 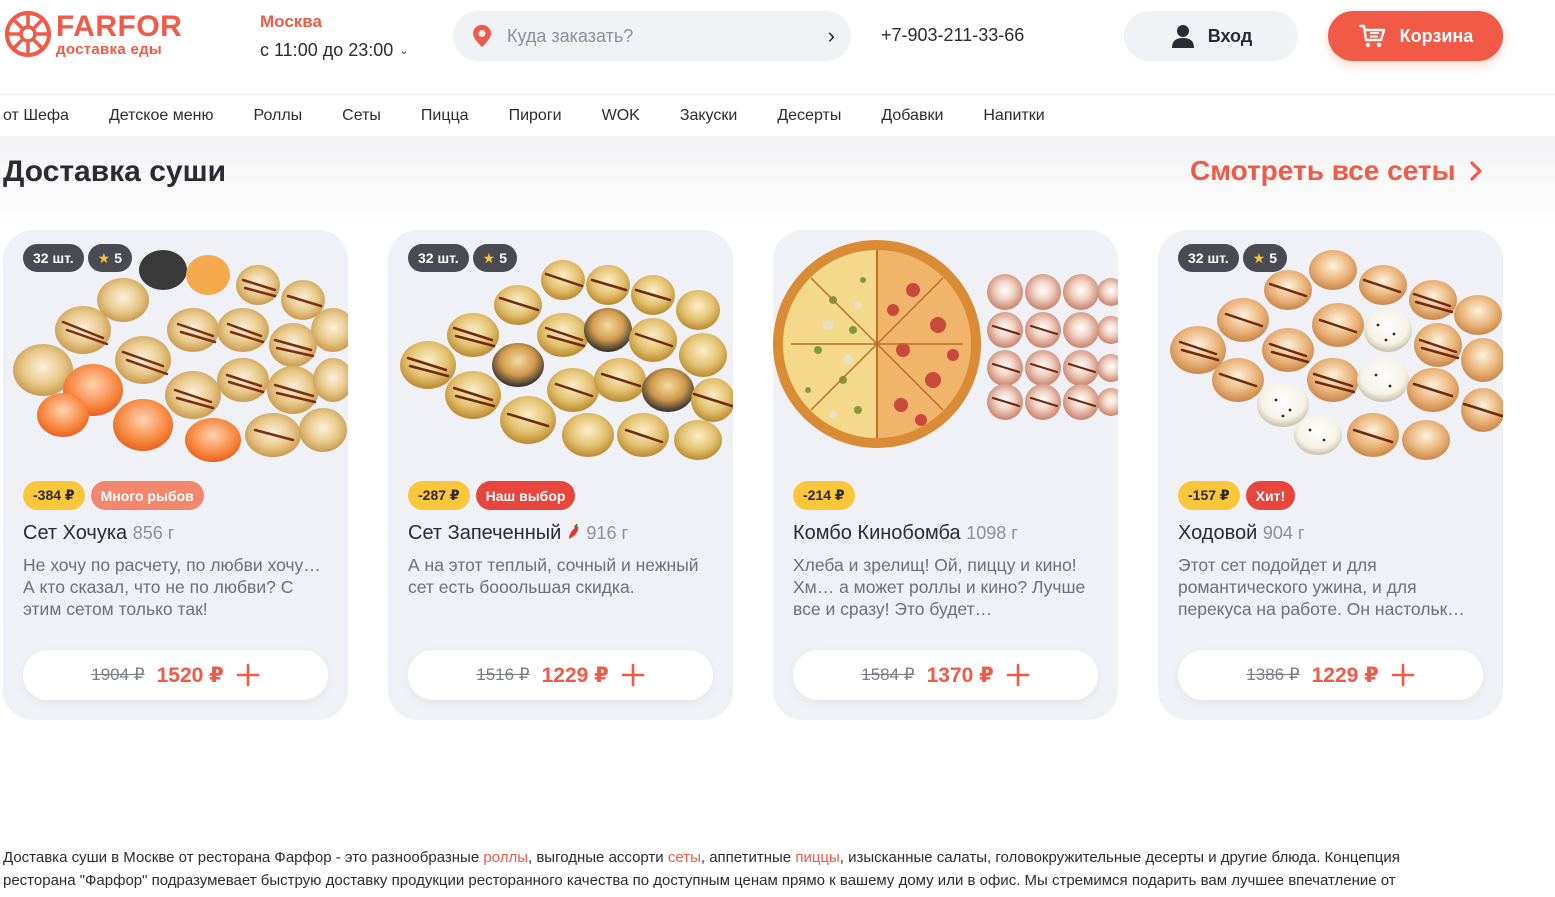 I want to click on pizza-link: пиццы, so click(x=817, y=857).